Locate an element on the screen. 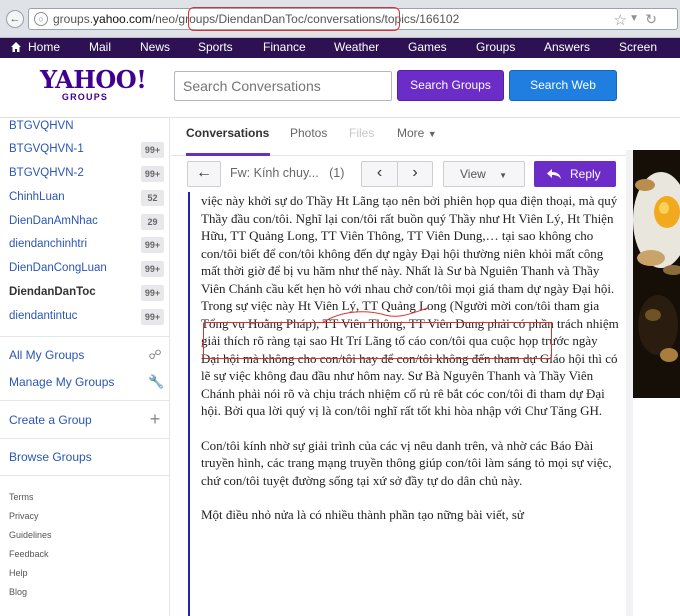  footer-privacy-link: Privacy is located at coordinates (24, 516).